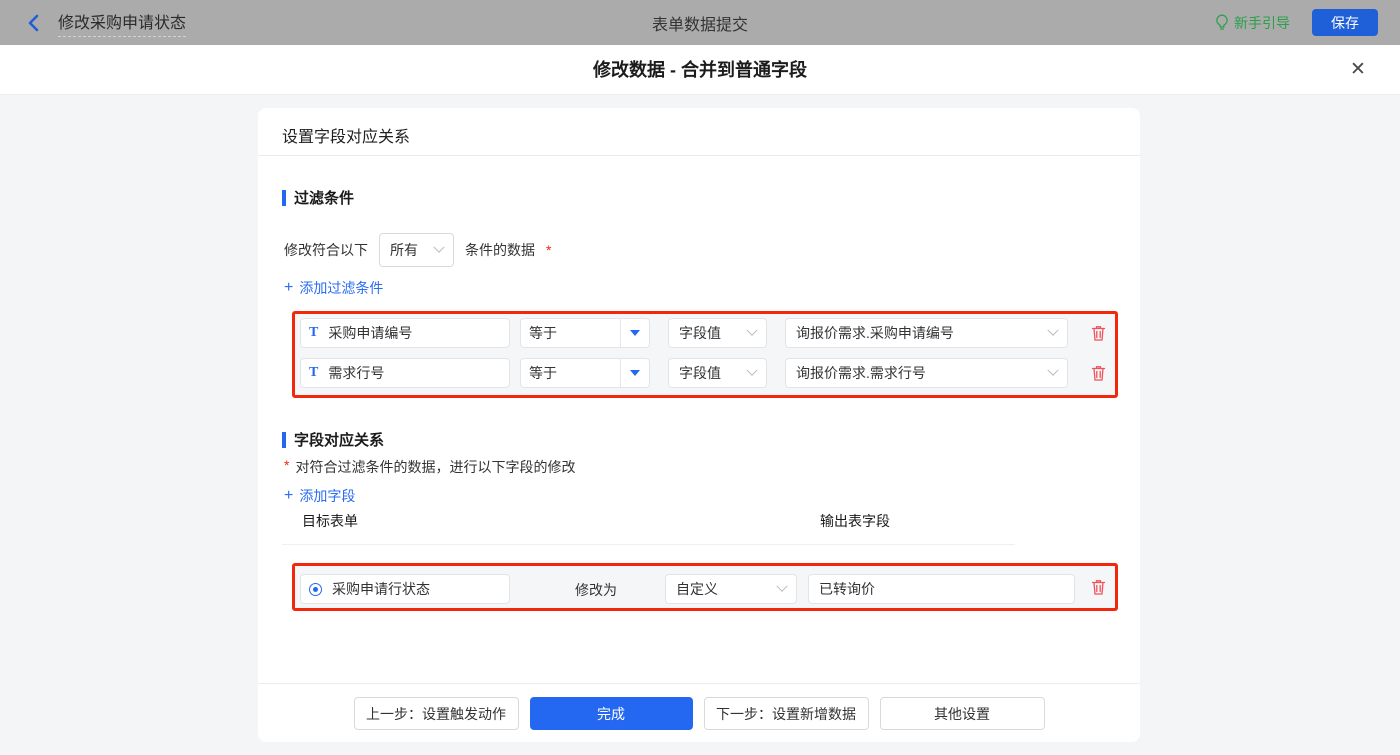 The width and height of the screenshot is (1400, 755). What do you see at coordinates (941, 589) in the screenshot?
I see `custom-value-input` at bounding box center [941, 589].